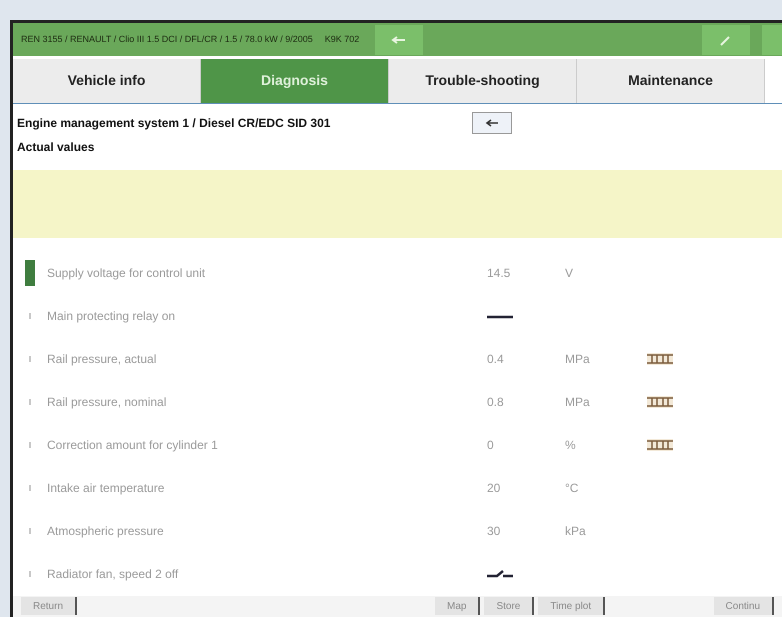 The height and width of the screenshot is (617, 782). I want to click on toolbar-button: Map, so click(457, 606).